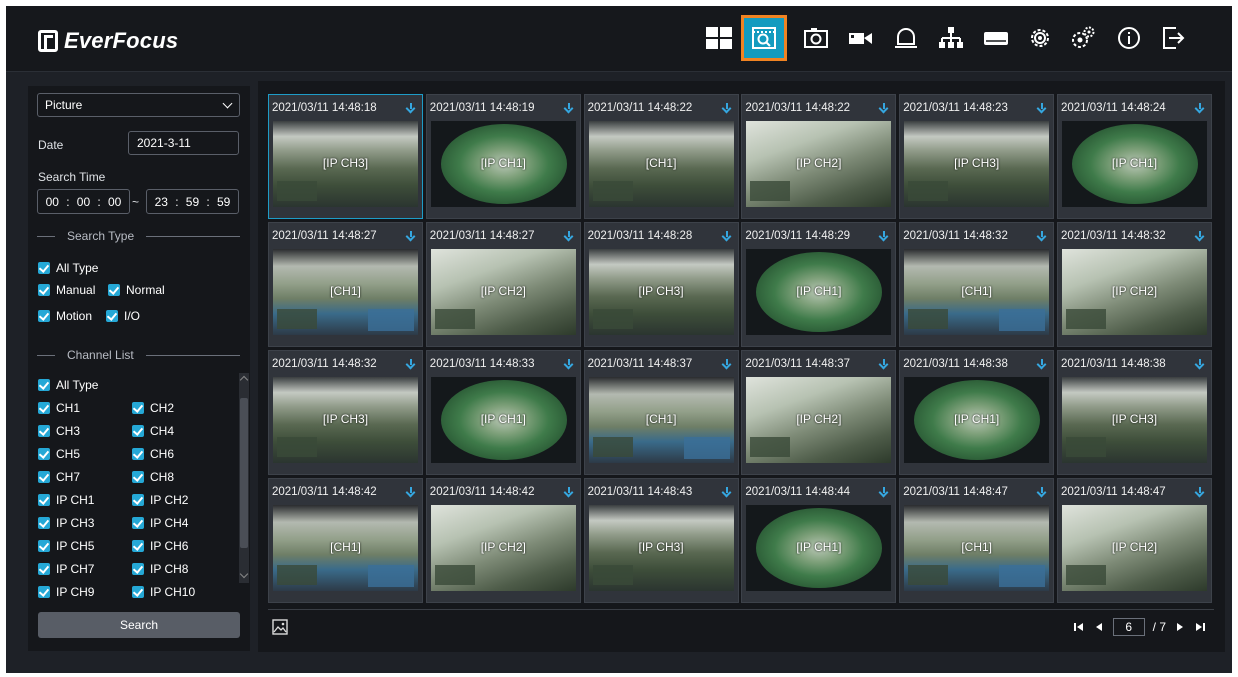  I want to click on checkbox-channel: CH8, so click(153, 477).